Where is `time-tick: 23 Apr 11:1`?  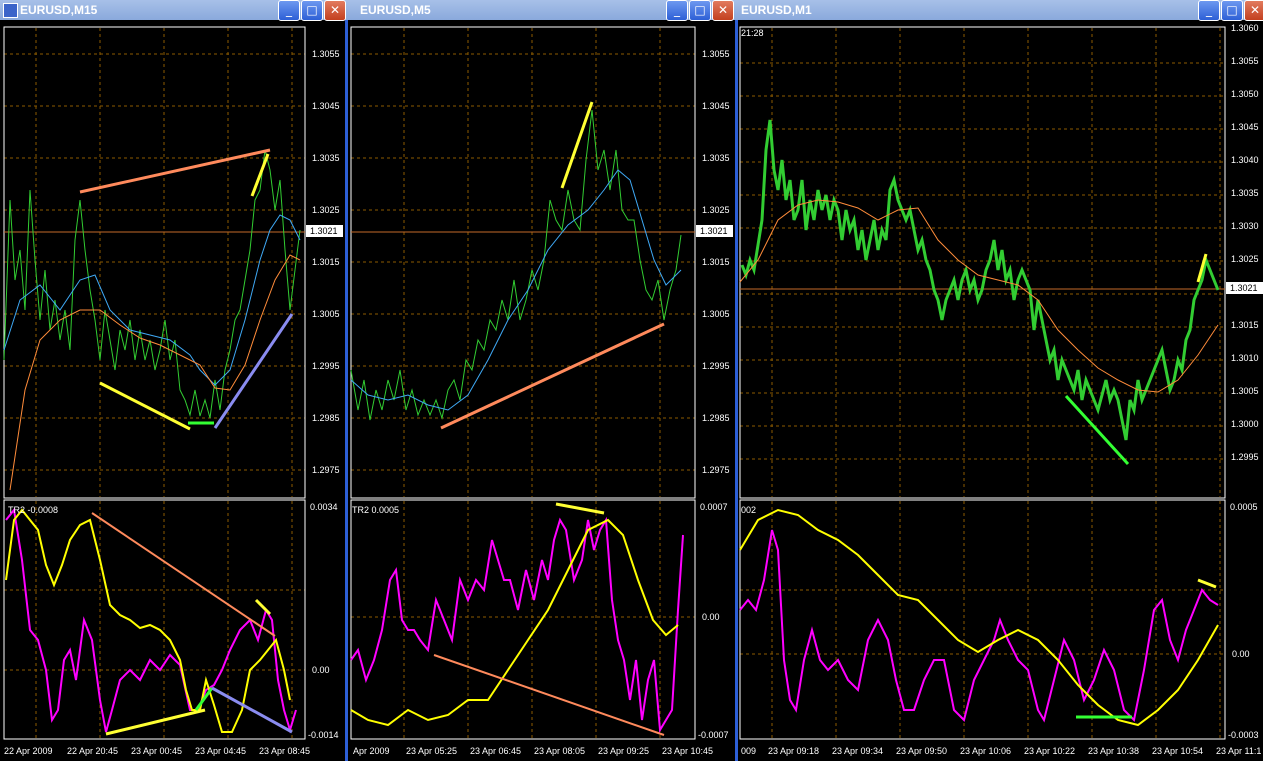 time-tick: 23 Apr 11:1 is located at coordinates (1238, 751).